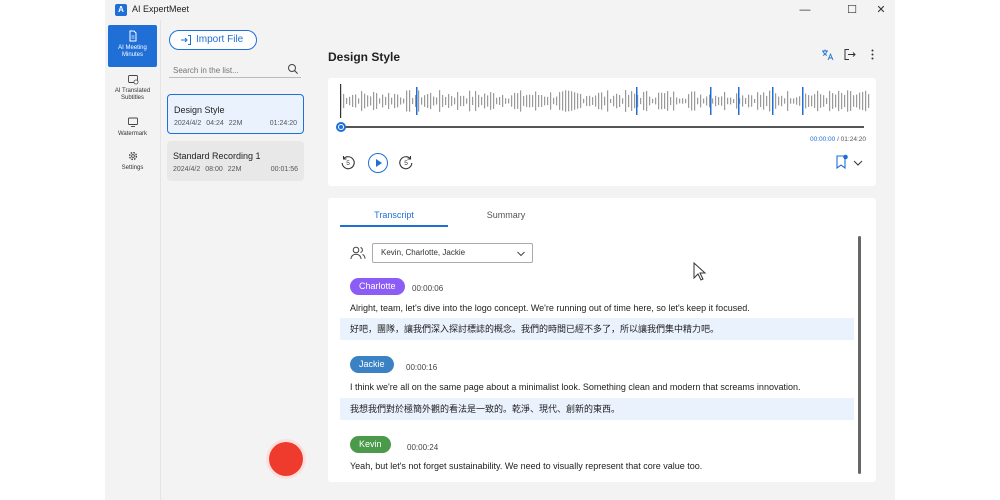 Image resolution: width=1000 pixels, height=500 pixels. Describe the element at coordinates (394, 218) in the screenshot. I see `tab-transcript: Transcript` at that location.